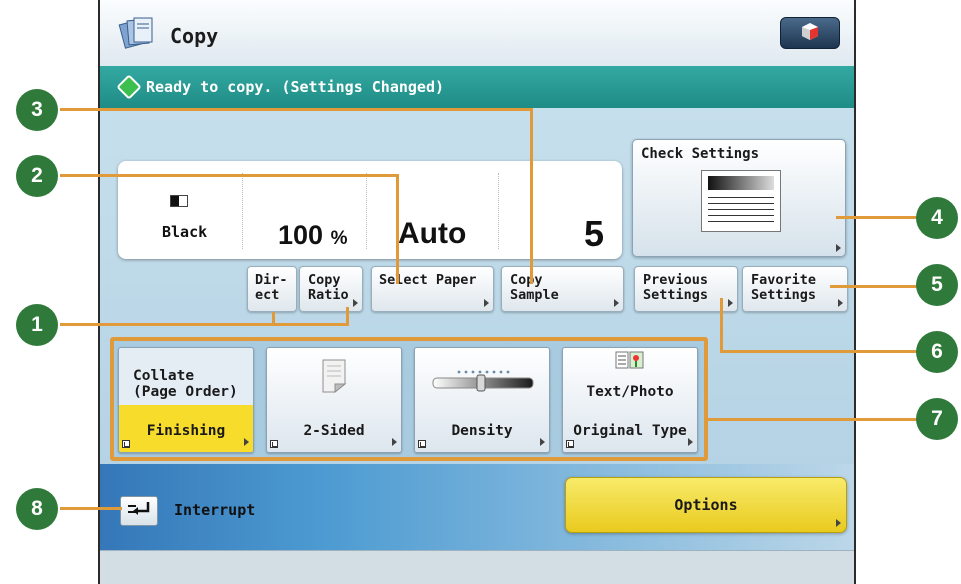  What do you see at coordinates (432, 289) in the screenshot?
I see `select-paper-button: Select Paper` at bounding box center [432, 289].